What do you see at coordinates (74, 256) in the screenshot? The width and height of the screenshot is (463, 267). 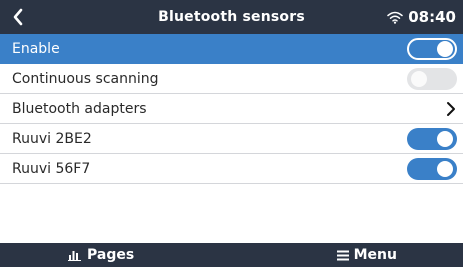 I see `bar-chart-icon` at bounding box center [74, 256].